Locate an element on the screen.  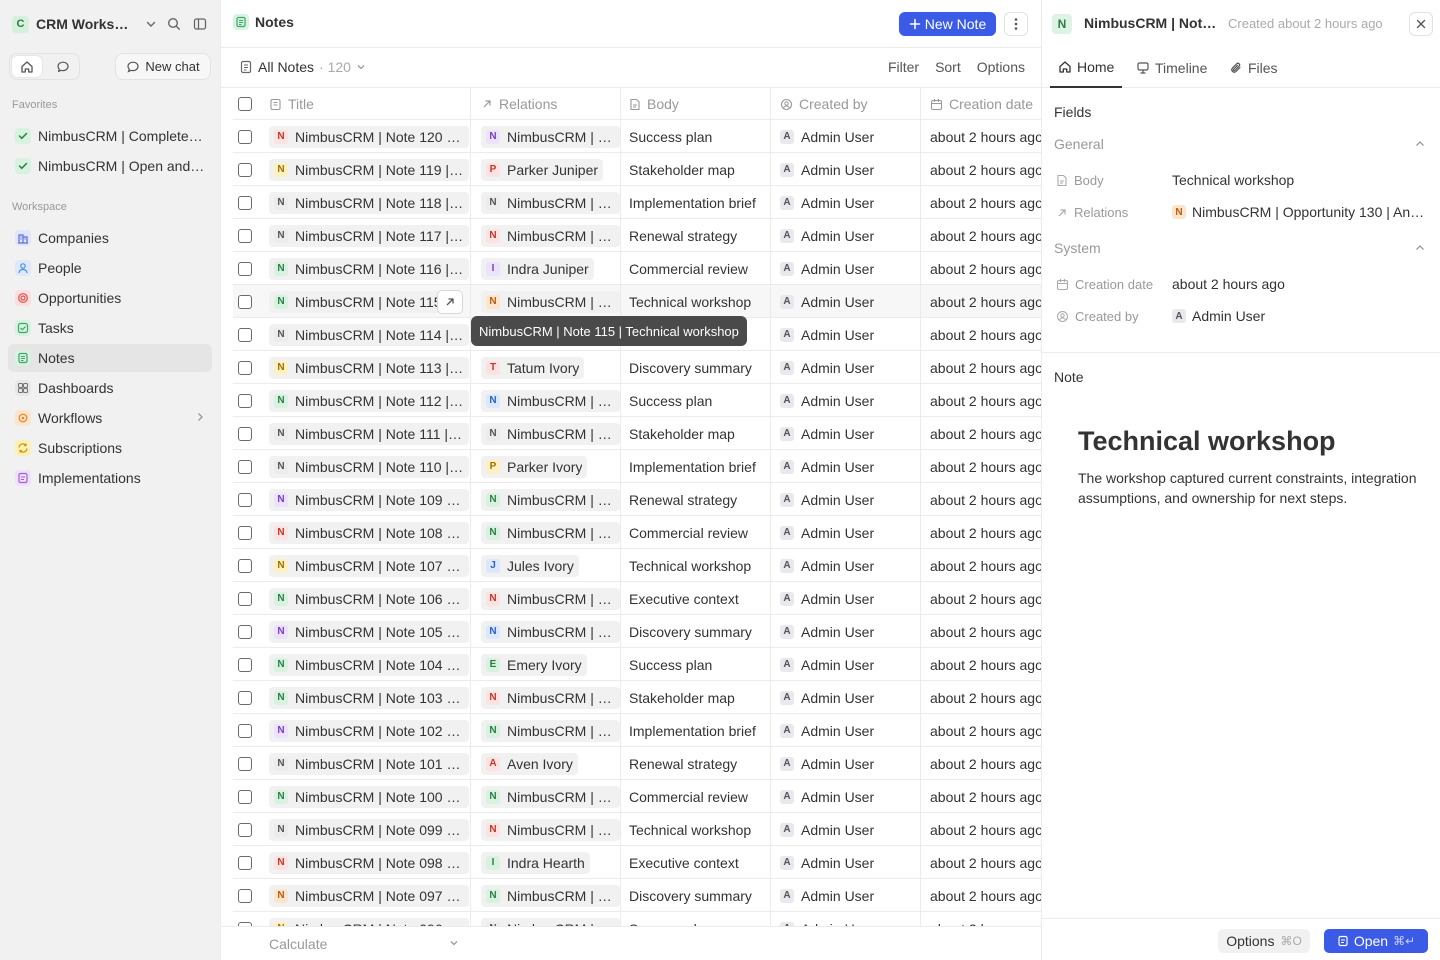
title-cell: NNimbusCRM | Note 096 | Success plan is located at coordinates (364, 919).